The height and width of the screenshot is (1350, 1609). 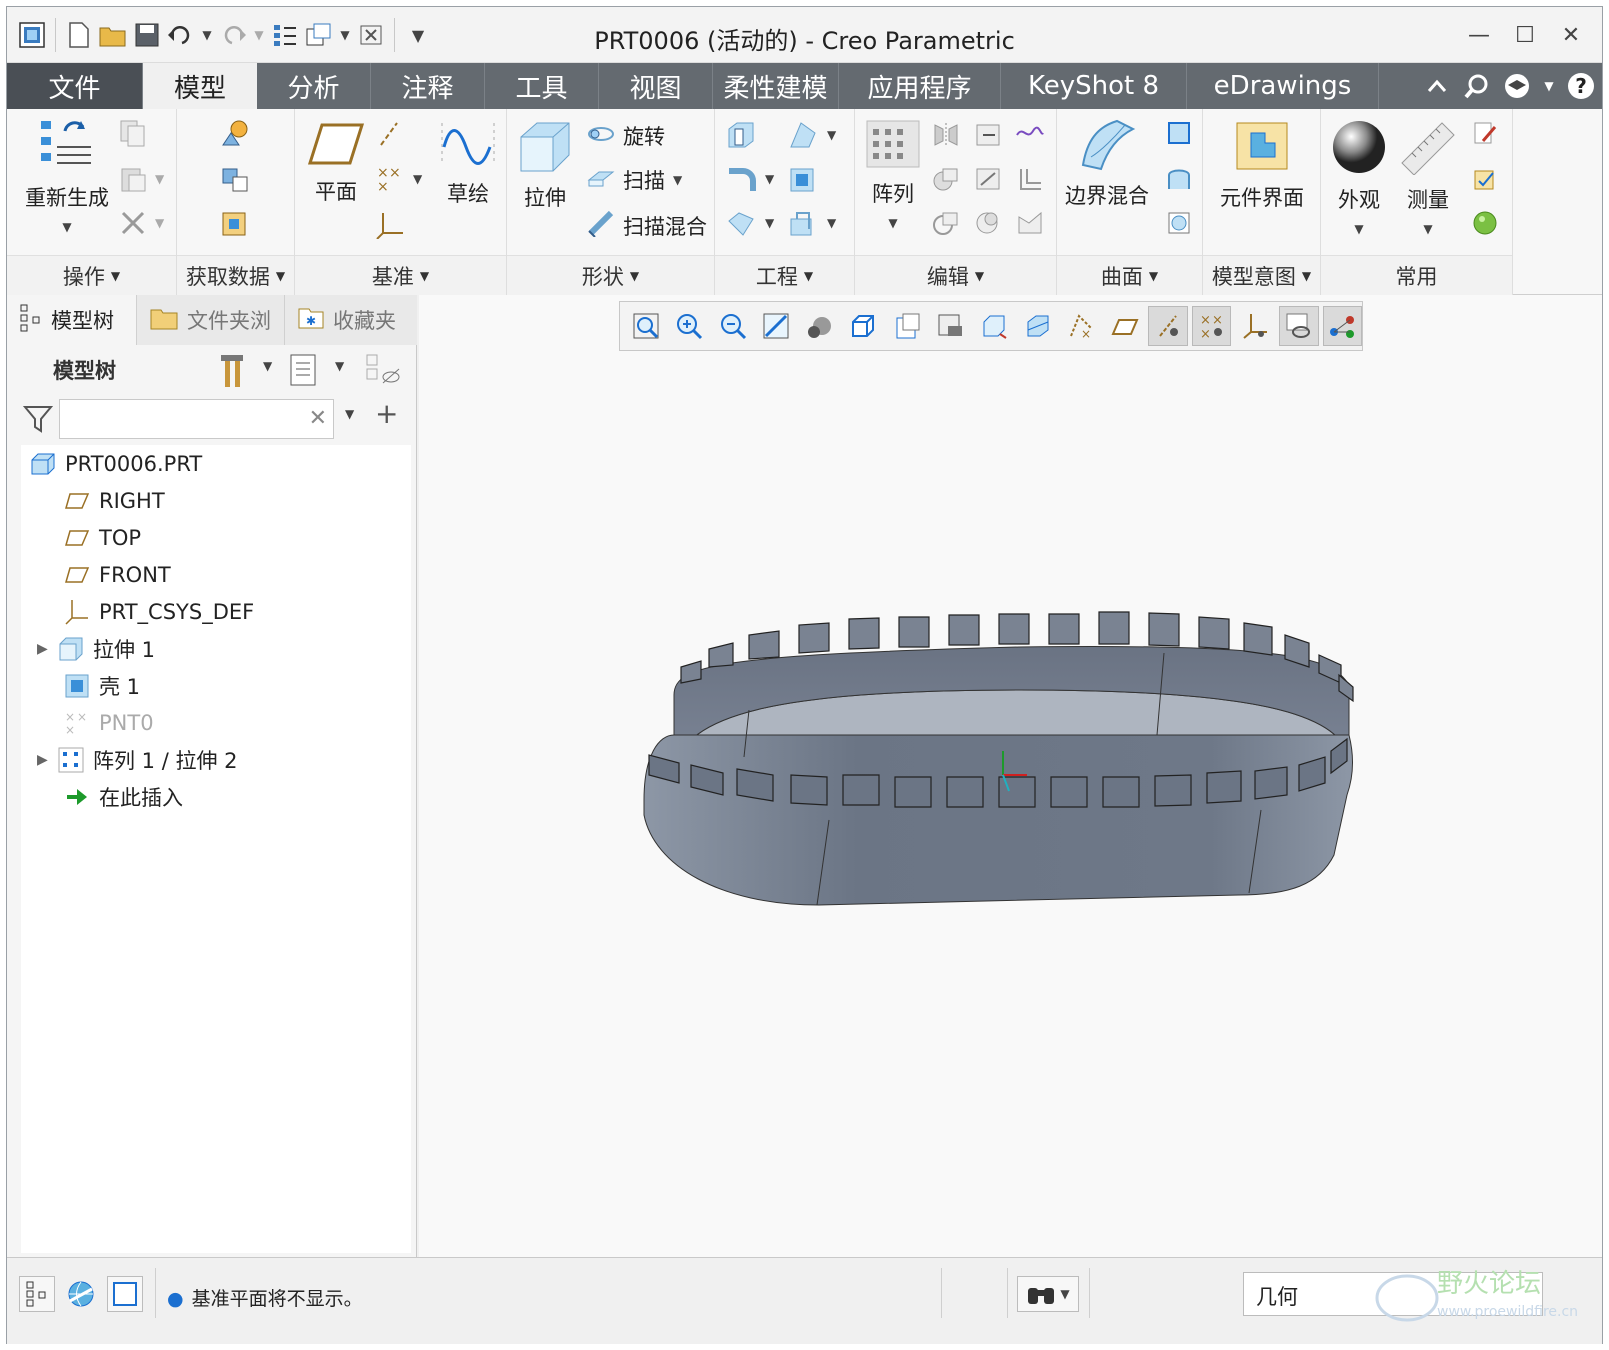 What do you see at coordinates (37, 1294) in the screenshot?
I see `toggle-navigator-icon` at bounding box center [37, 1294].